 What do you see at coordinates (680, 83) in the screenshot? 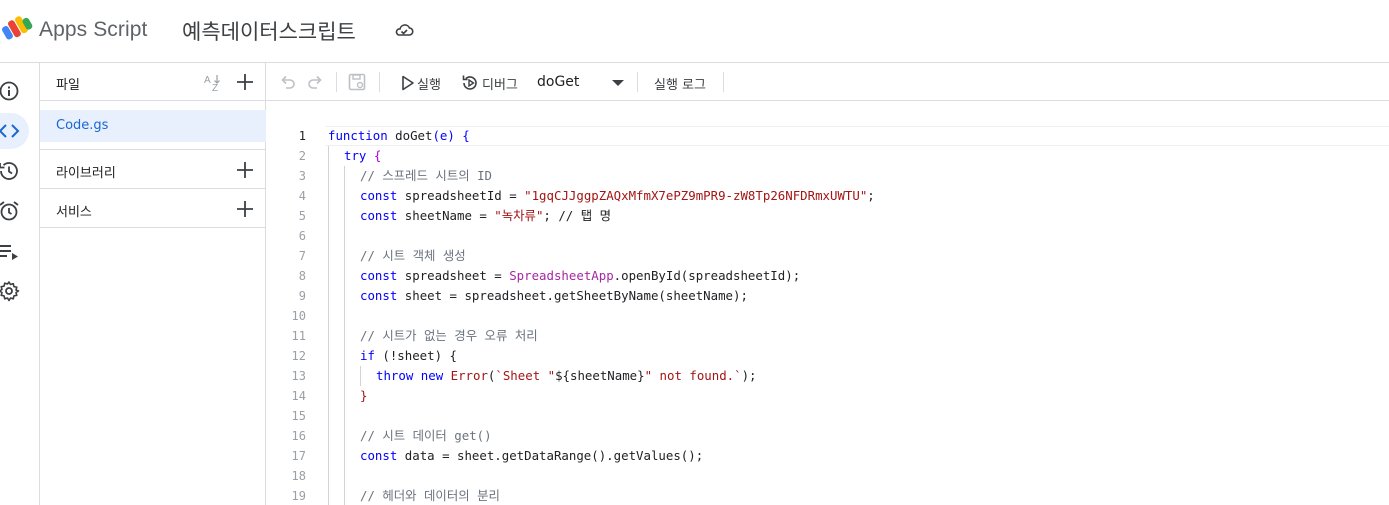
I see `execution-log-button: 실행 로그` at bounding box center [680, 83].